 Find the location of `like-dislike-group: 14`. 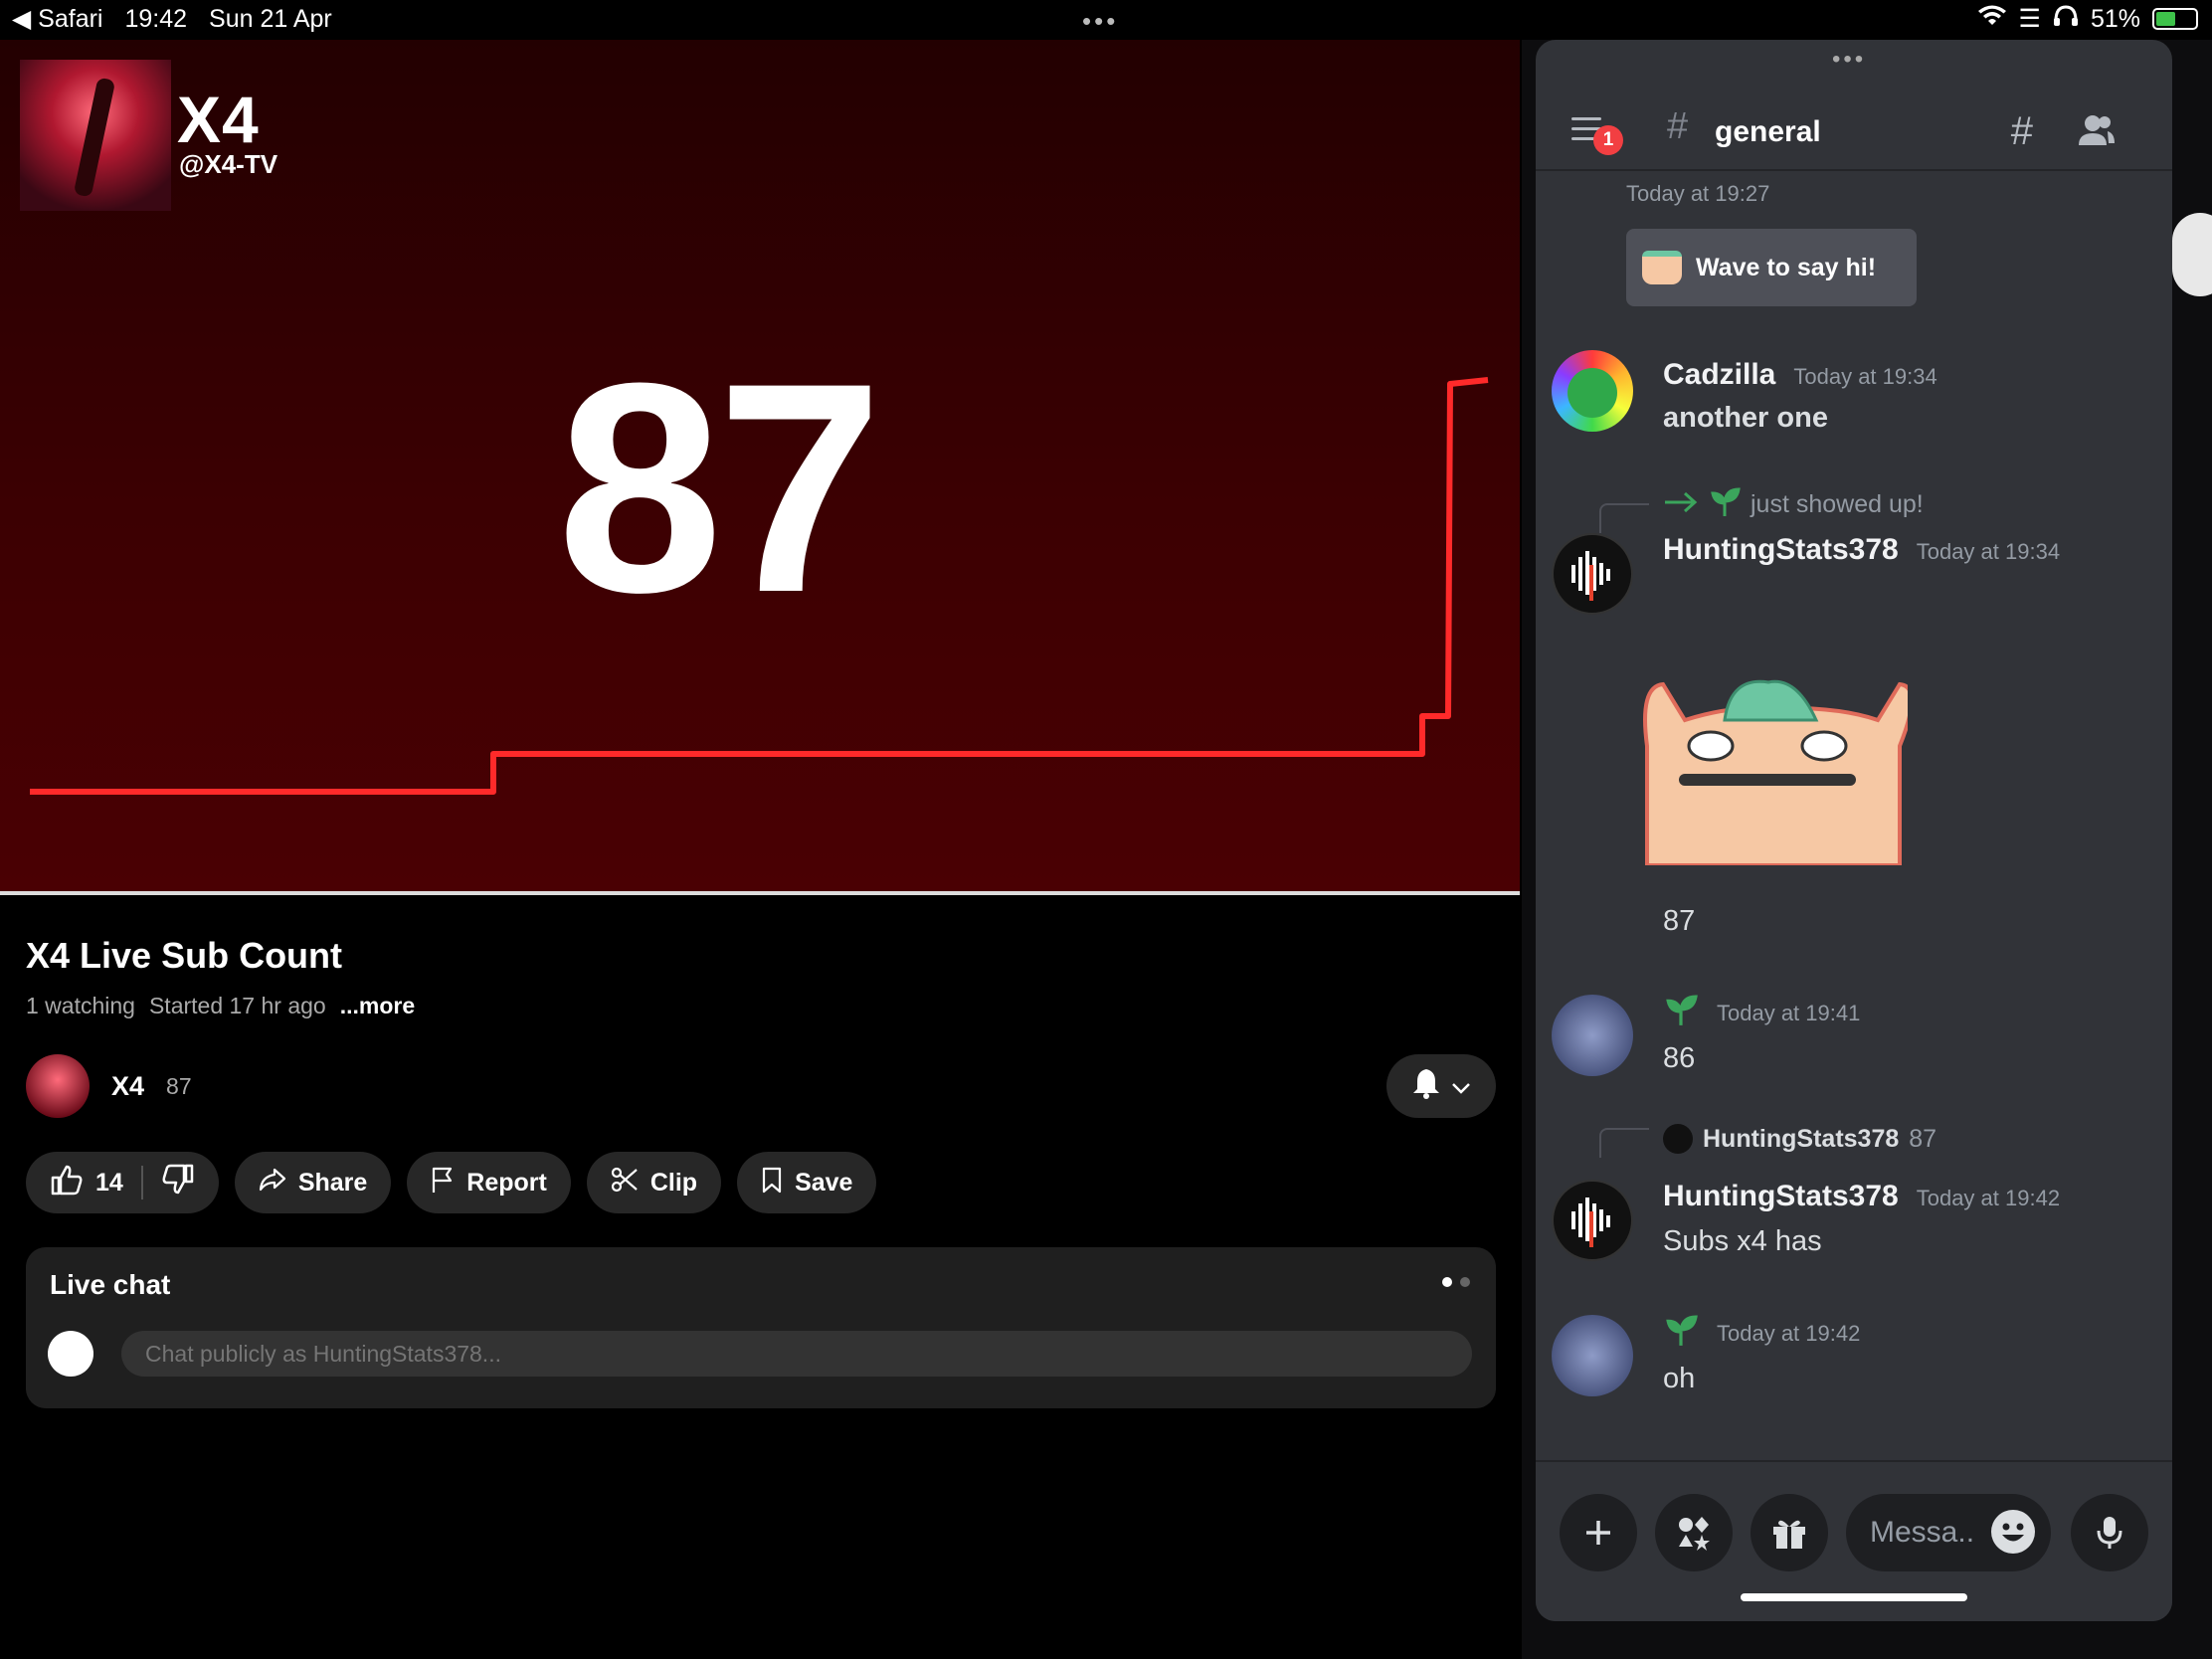

like-dislike-group: 14 is located at coordinates (122, 1182).